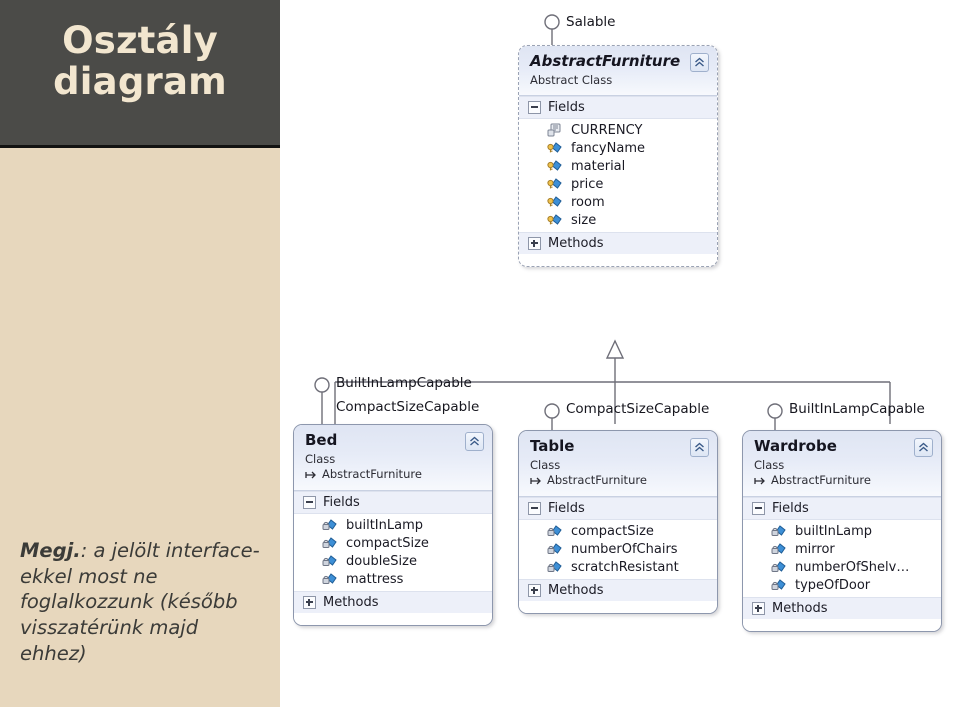 This screenshot has width=960, height=707. Describe the element at coordinates (615, 349) in the screenshot. I see `generalization-arrow` at that location.